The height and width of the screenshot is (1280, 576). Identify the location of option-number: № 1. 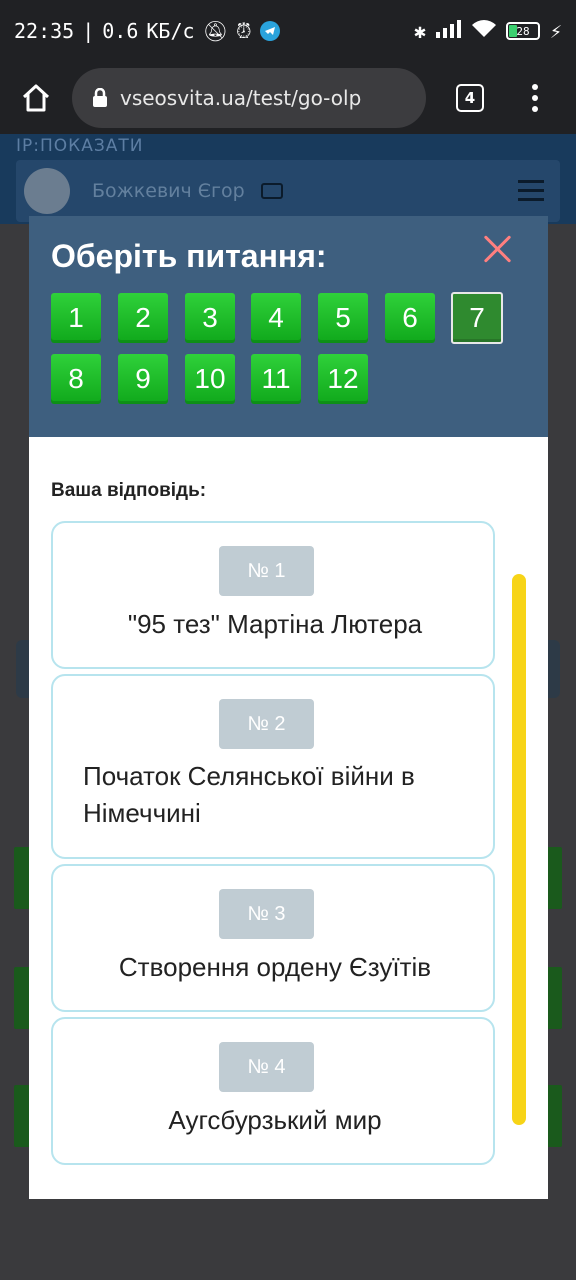
(266, 571).